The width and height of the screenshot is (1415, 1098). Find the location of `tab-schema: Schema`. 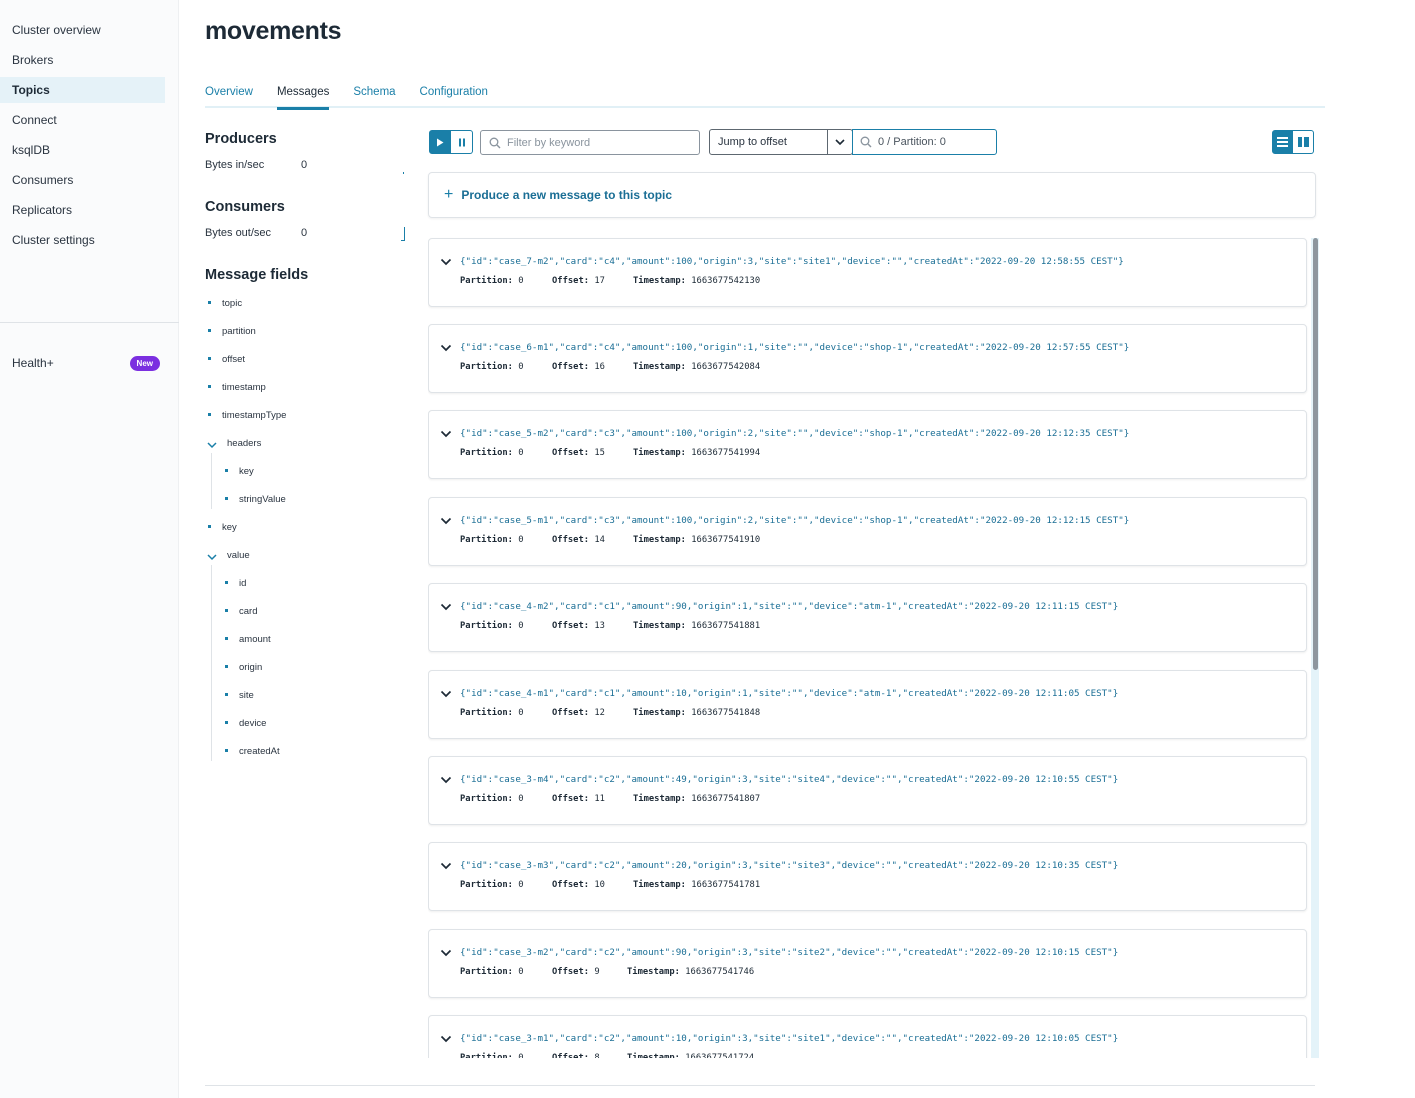

tab-schema: Schema is located at coordinates (374, 94).